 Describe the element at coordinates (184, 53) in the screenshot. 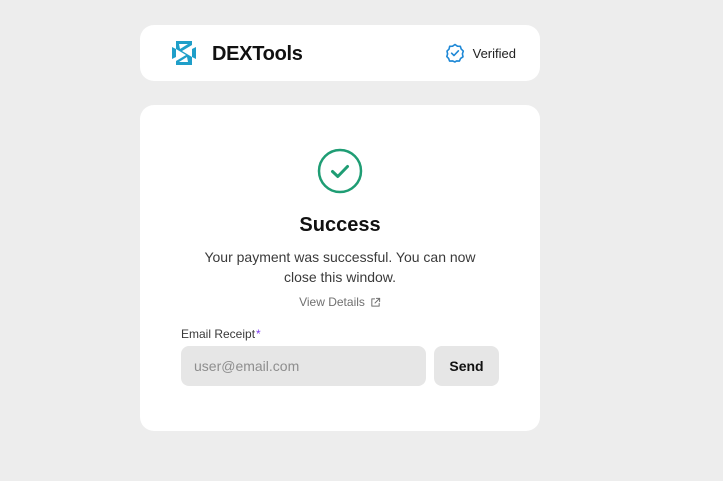

I see `dextools-logo-icon` at that location.